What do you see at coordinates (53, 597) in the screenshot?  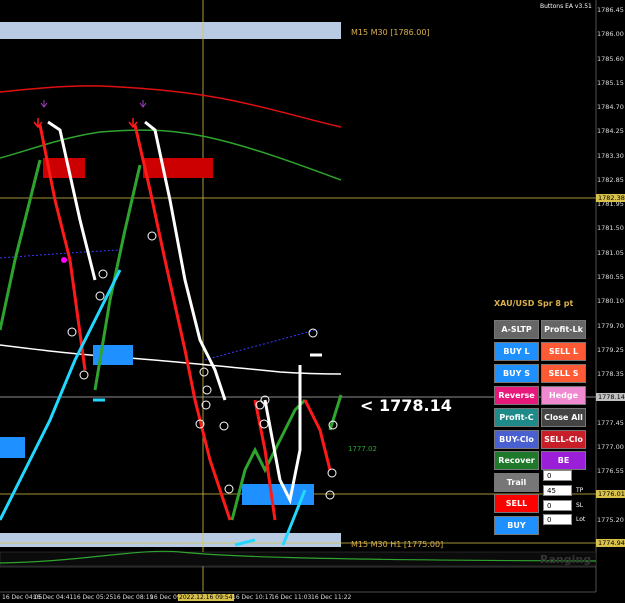 I see `time-axis-label: 16 Dec 04:41` at bounding box center [53, 597].